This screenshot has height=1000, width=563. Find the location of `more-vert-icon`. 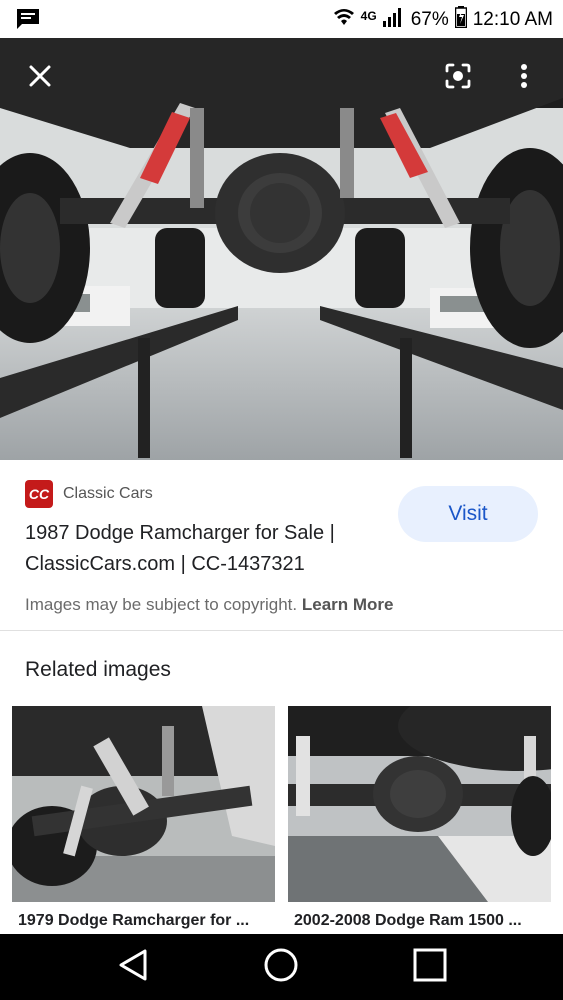

more-vert-icon is located at coordinates (524, 76).